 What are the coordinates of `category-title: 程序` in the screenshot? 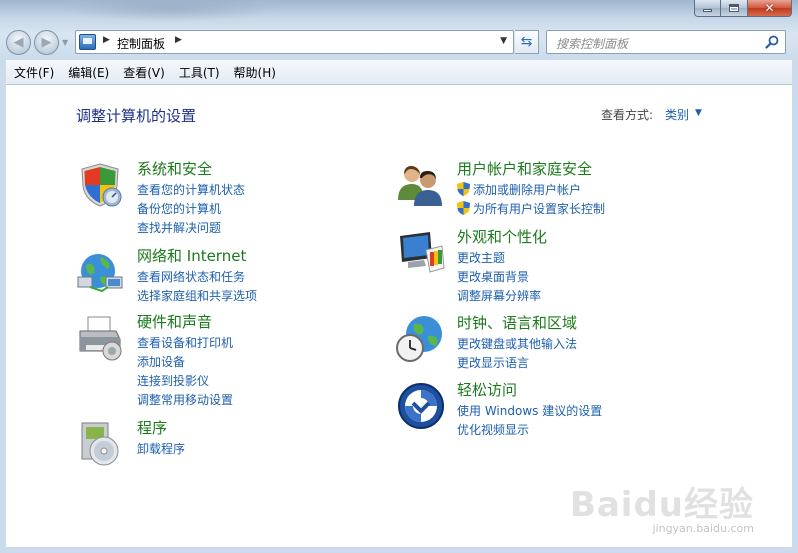 It's located at (152, 427).